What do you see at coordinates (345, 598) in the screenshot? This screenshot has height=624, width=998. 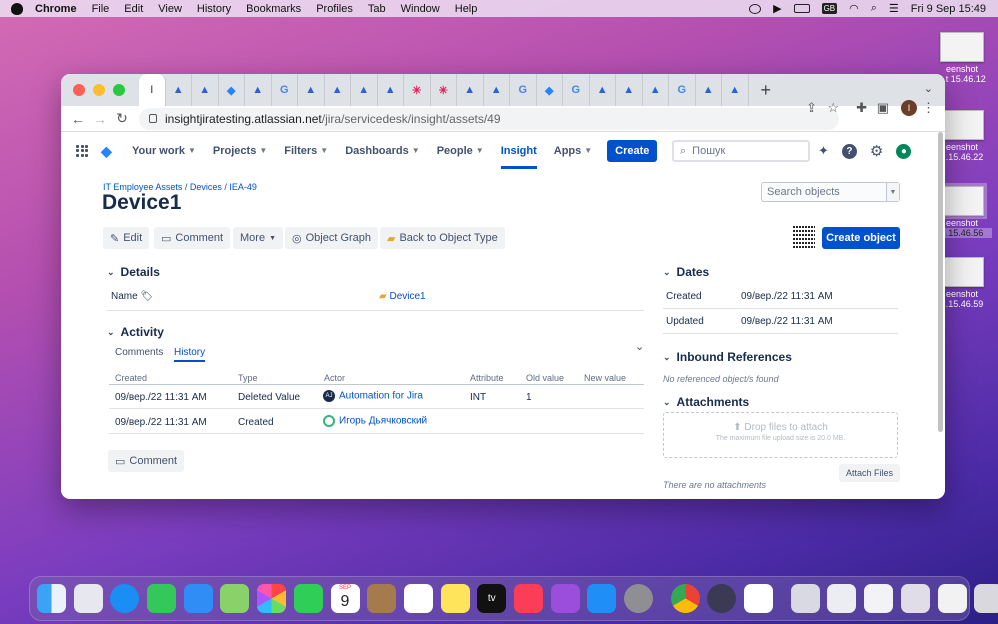 I see `calendar-icon: SEP 9` at bounding box center [345, 598].